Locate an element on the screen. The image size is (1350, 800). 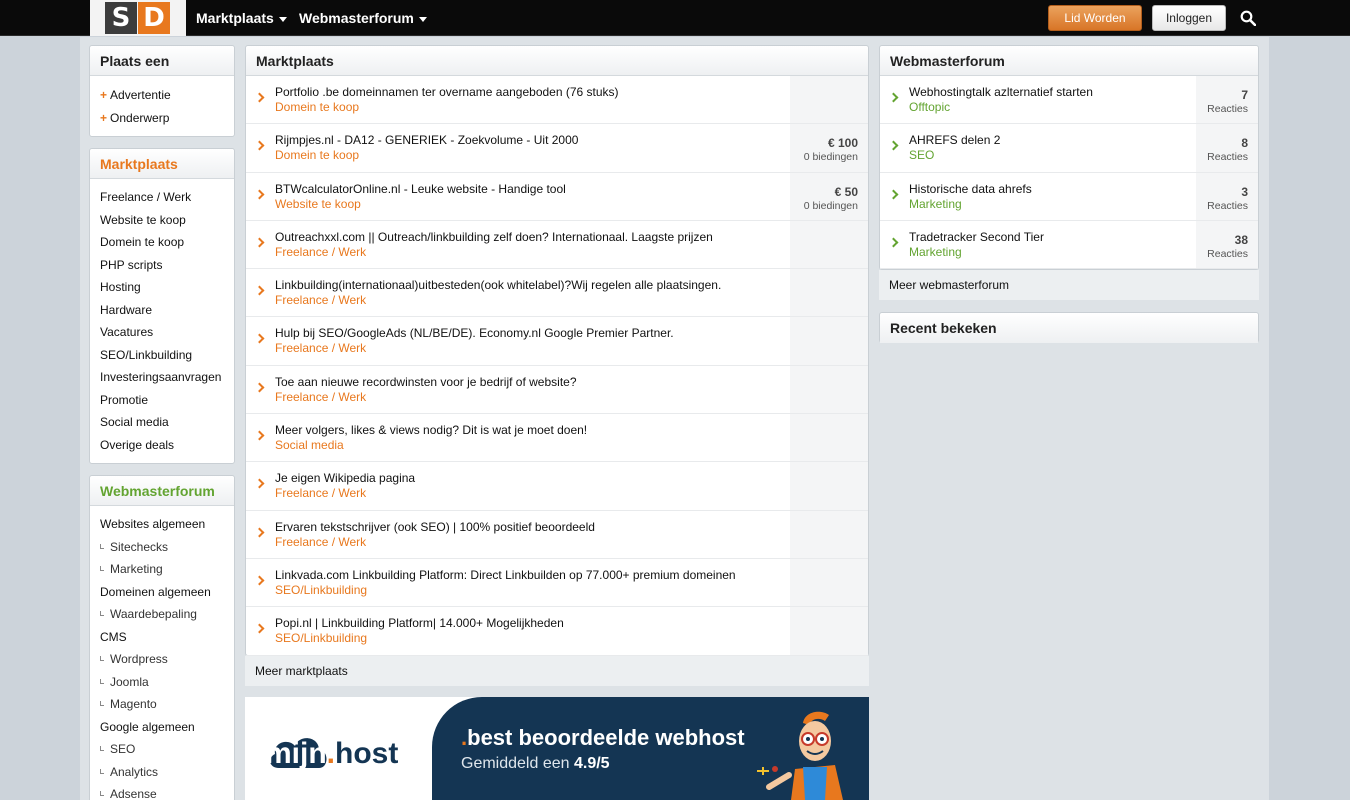
register-button: Lid Worden is located at coordinates (1095, 18).